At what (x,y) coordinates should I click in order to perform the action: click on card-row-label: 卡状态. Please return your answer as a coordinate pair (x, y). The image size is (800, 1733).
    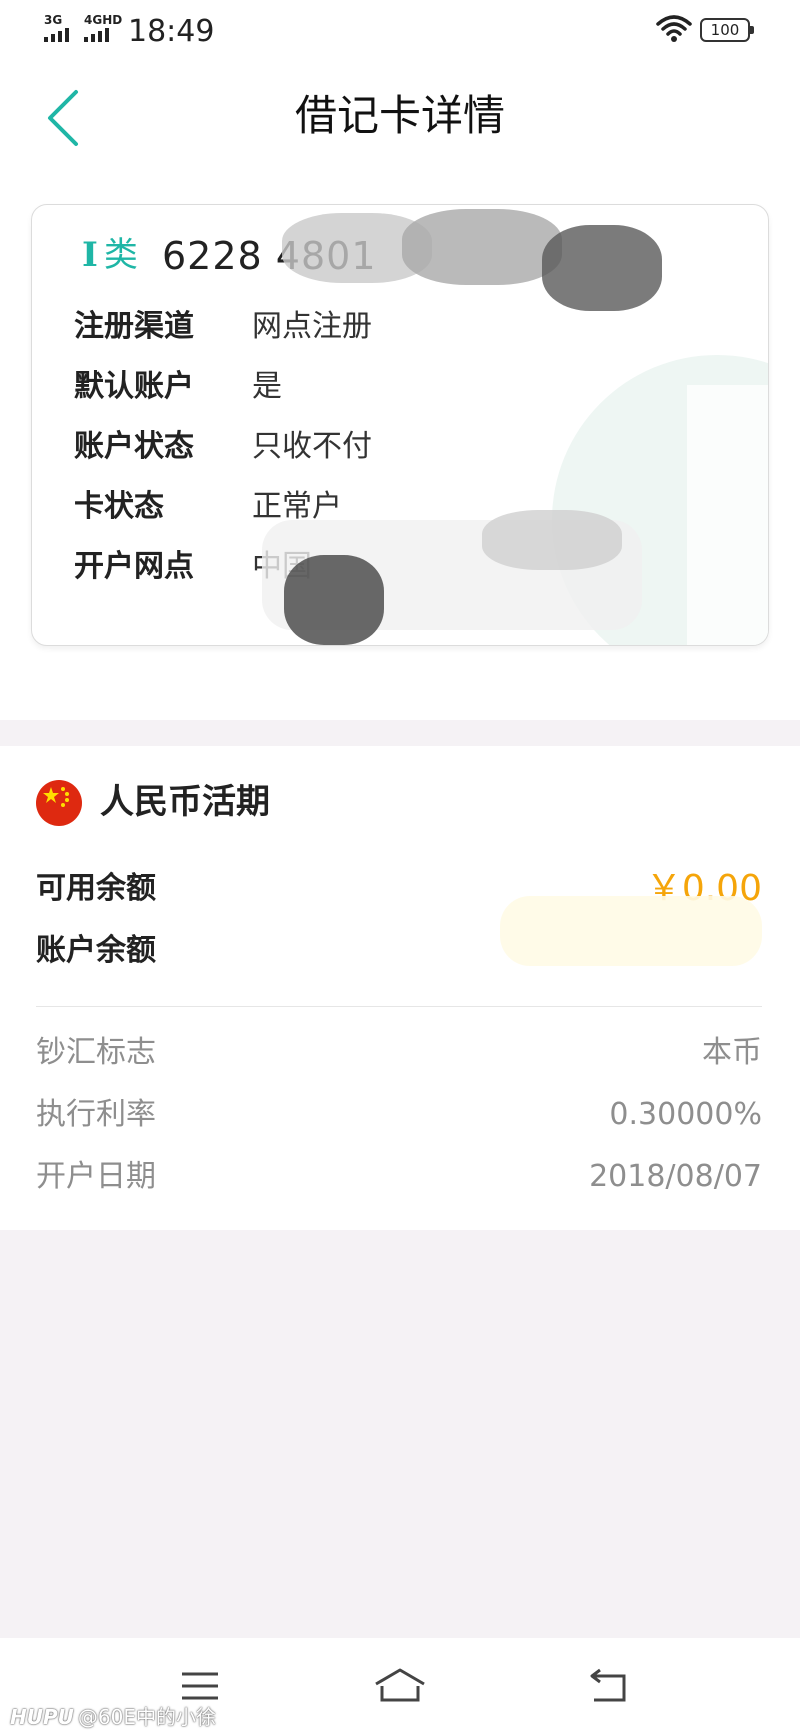
    Looking at the image, I should click on (119, 506).